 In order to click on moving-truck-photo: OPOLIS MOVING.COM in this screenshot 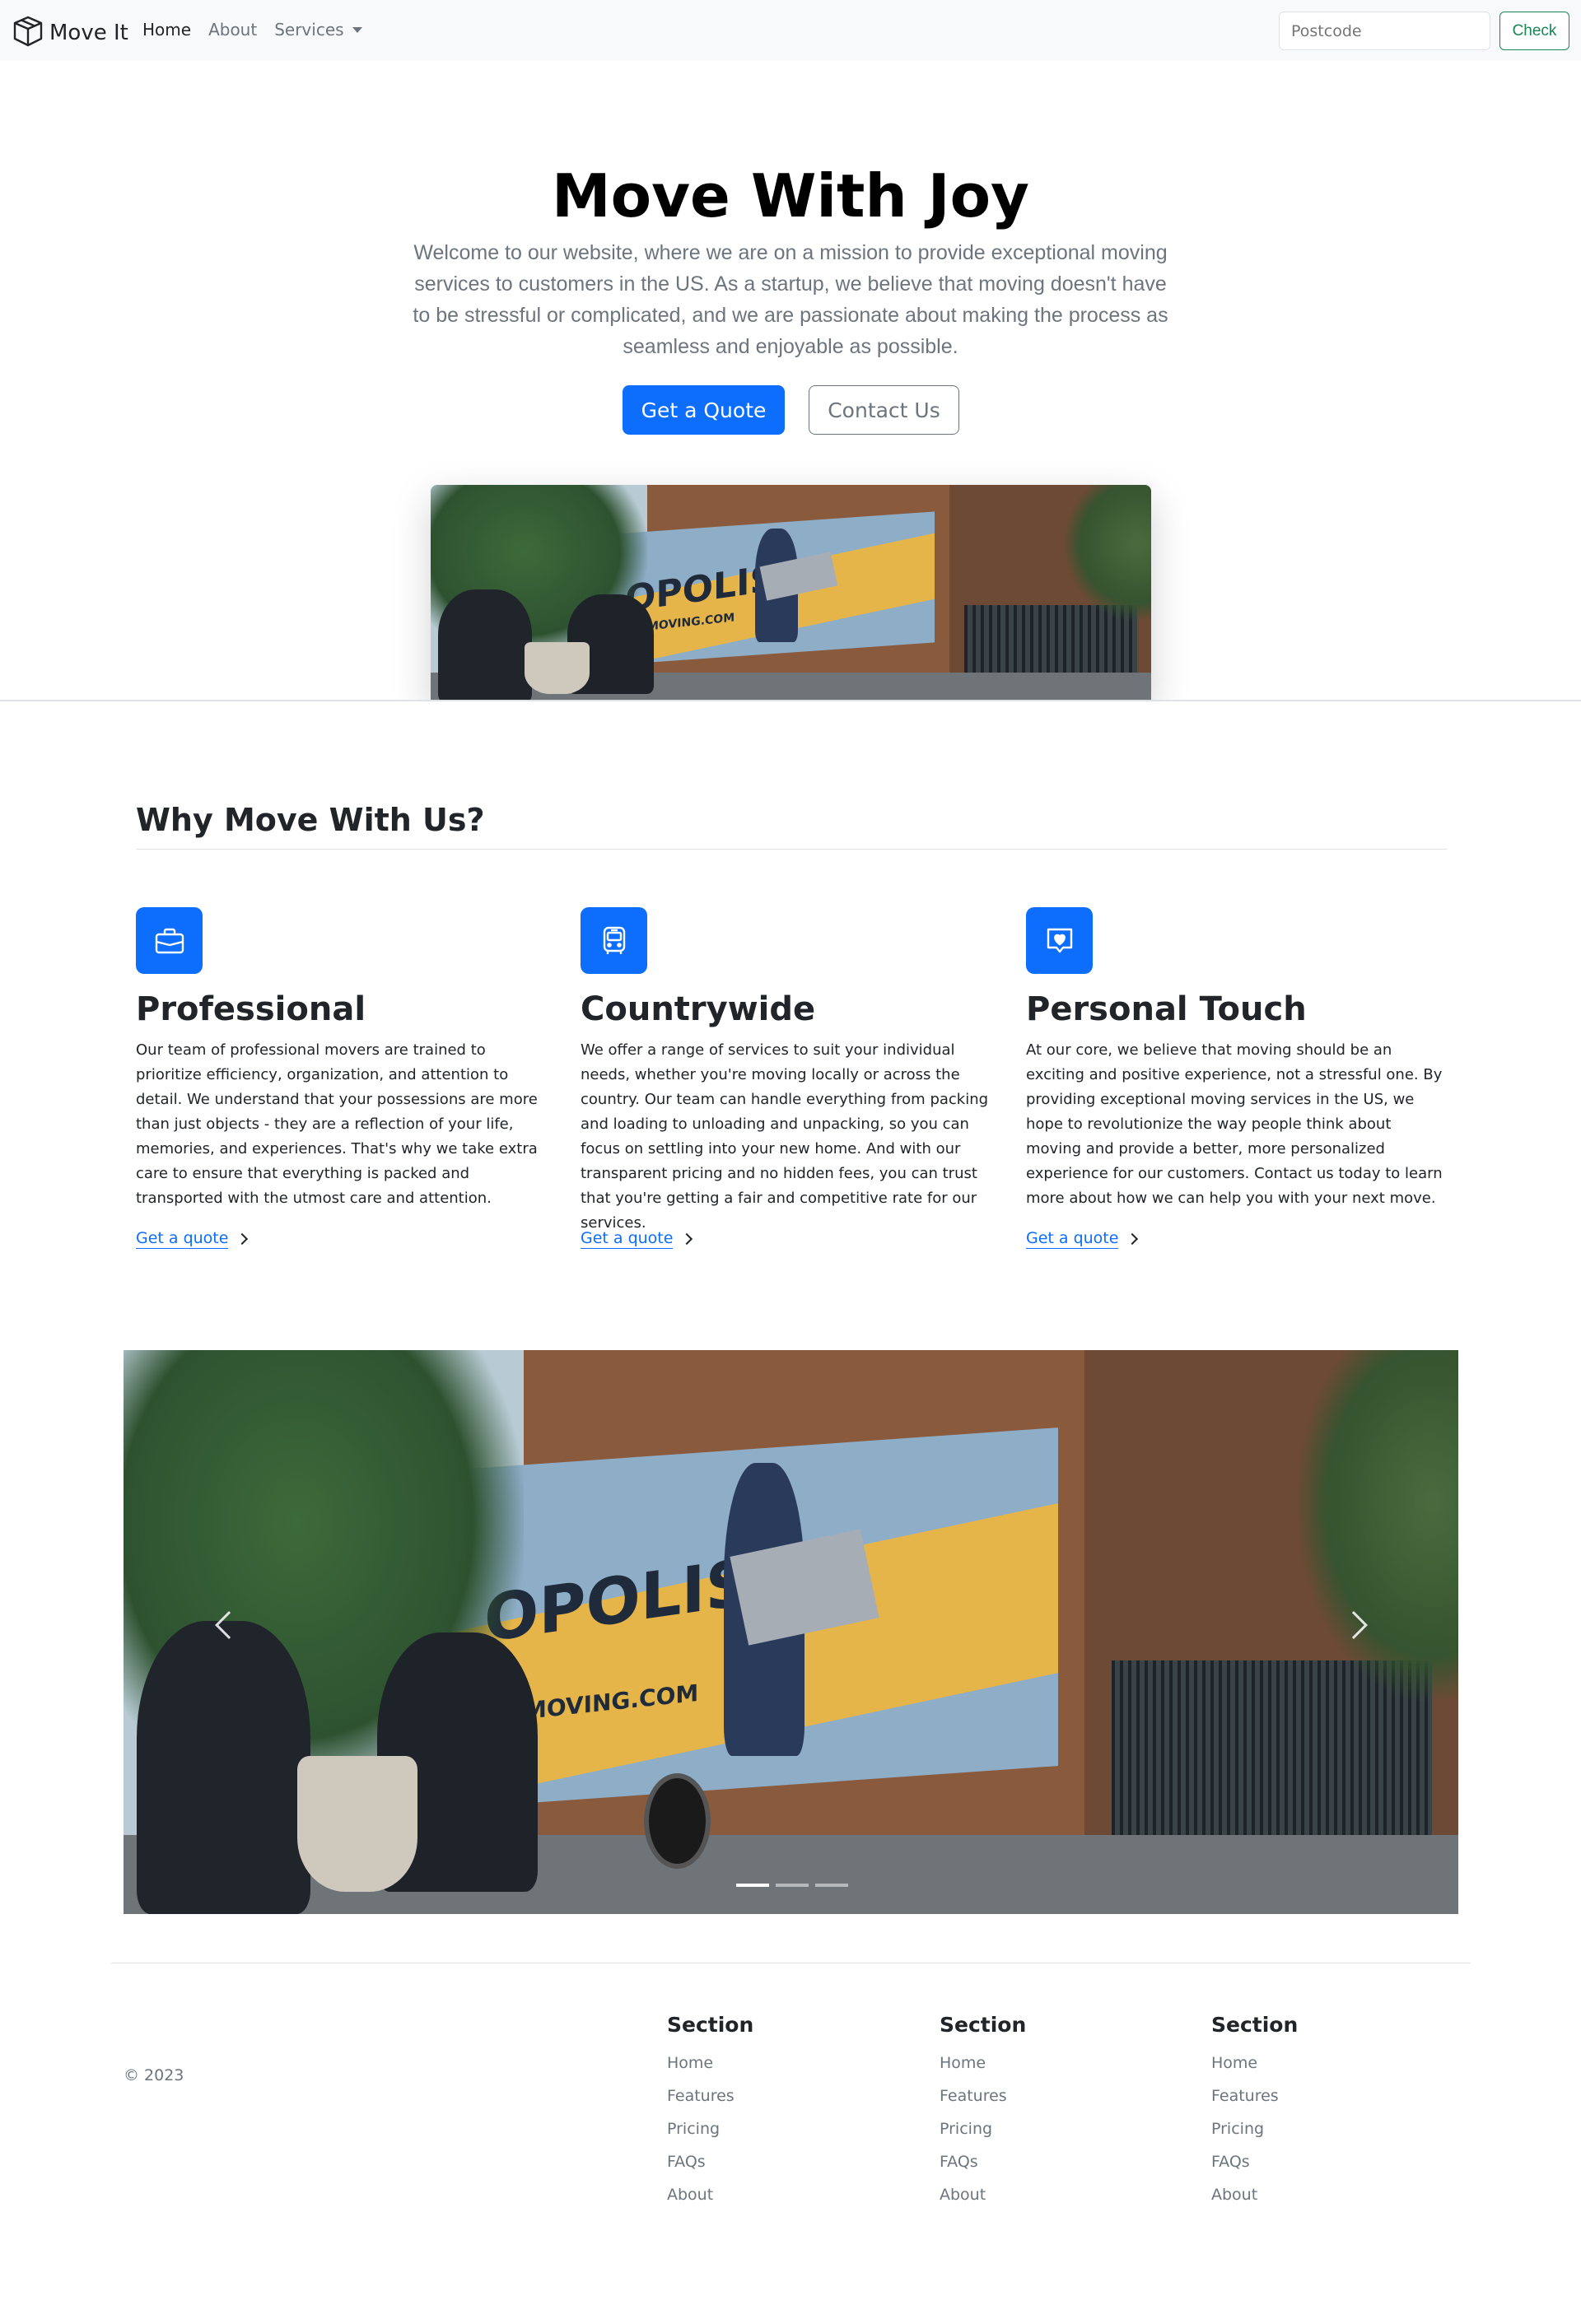, I will do `click(791, 592)`.